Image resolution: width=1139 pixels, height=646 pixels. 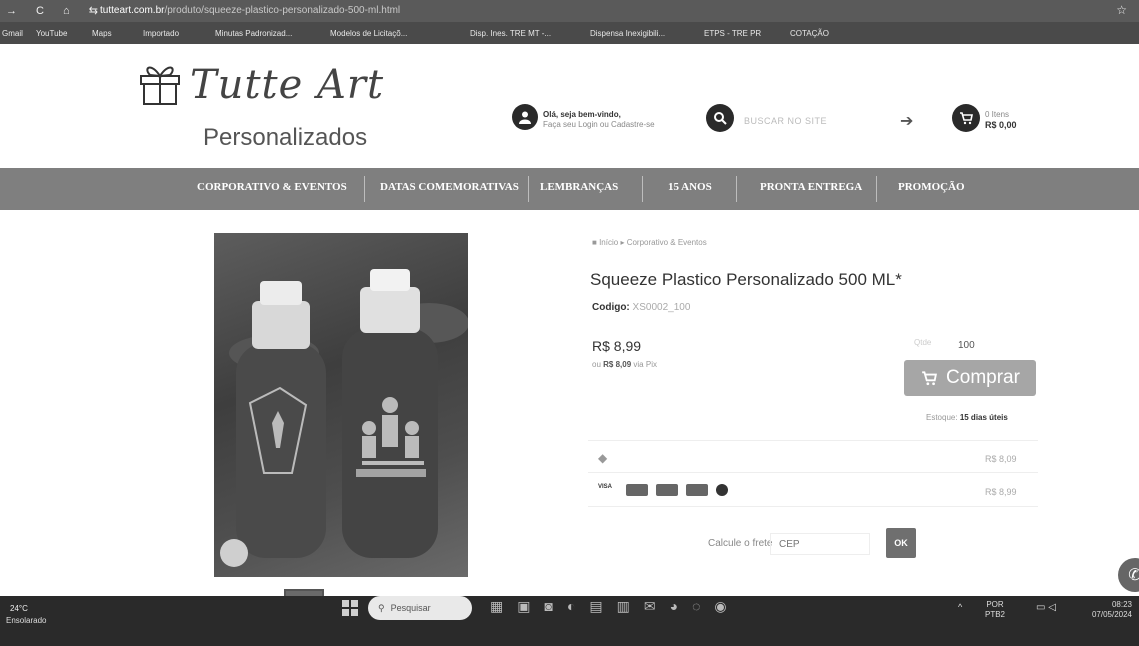 I want to click on bookmark-cotacao: COTAÇÃO, so click(x=809, y=33).